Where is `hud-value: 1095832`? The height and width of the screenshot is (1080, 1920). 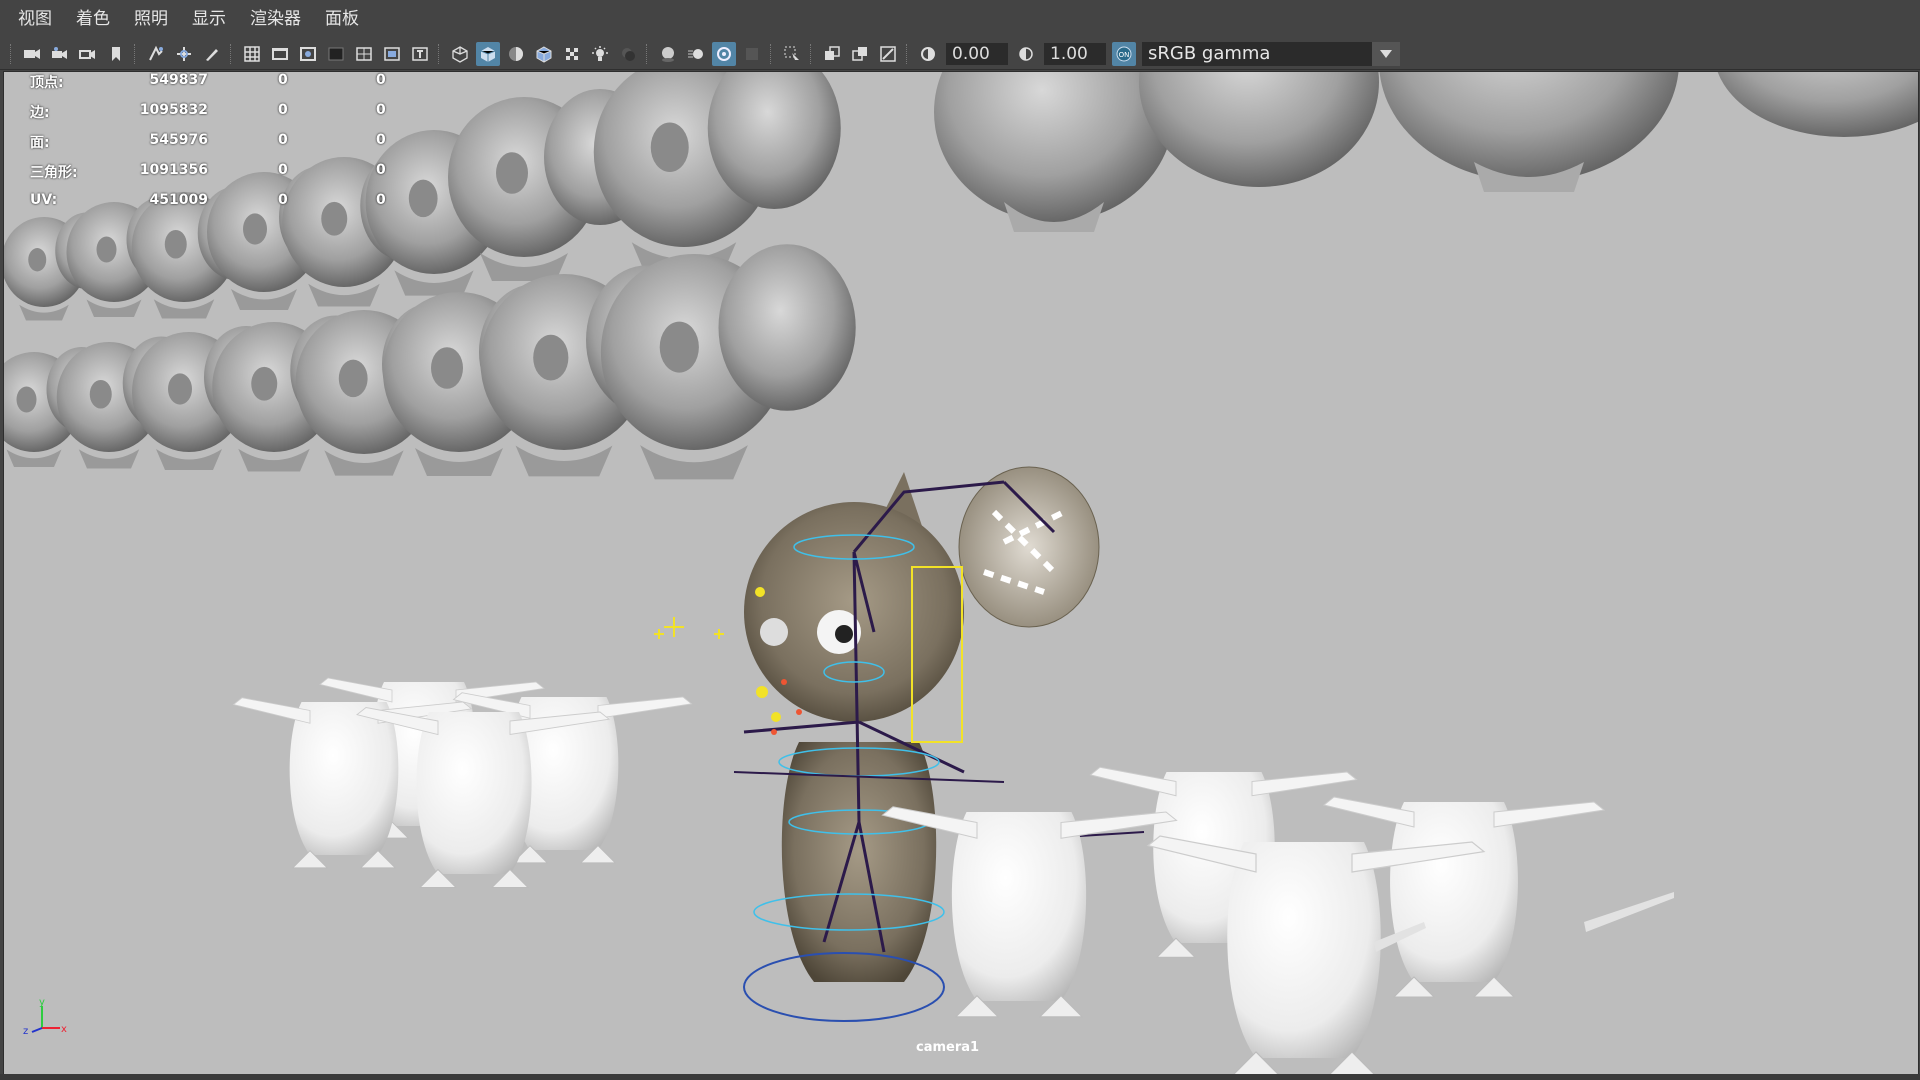
hud-value: 1095832 is located at coordinates (173, 110).